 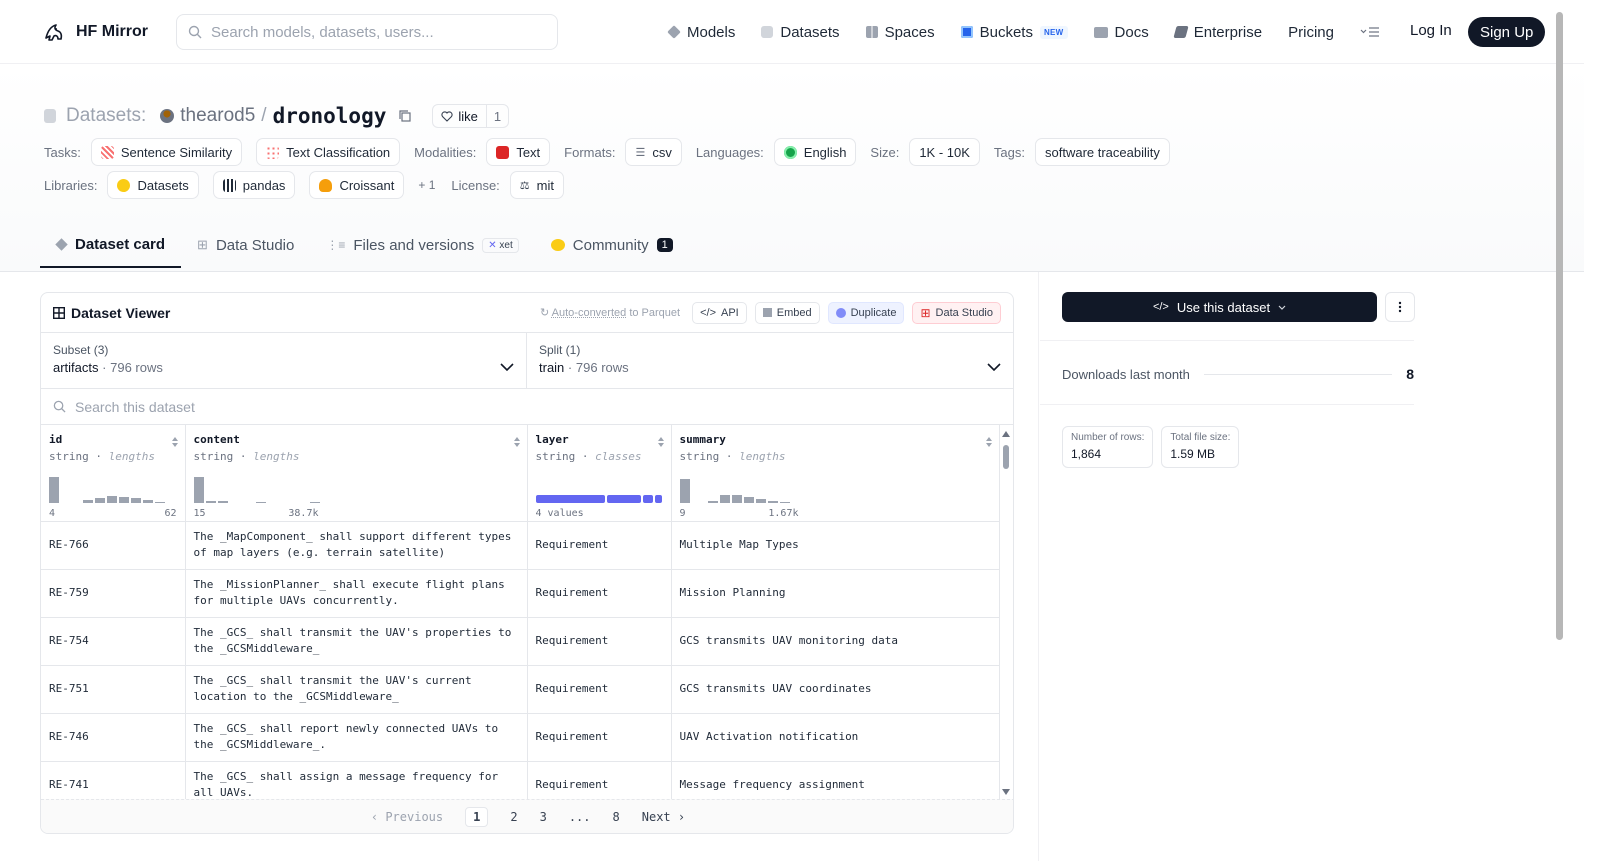 What do you see at coordinates (1507, 32) in the screenshot?
I see `signup-button: Sign Up` at bounding box center [1507, 32].